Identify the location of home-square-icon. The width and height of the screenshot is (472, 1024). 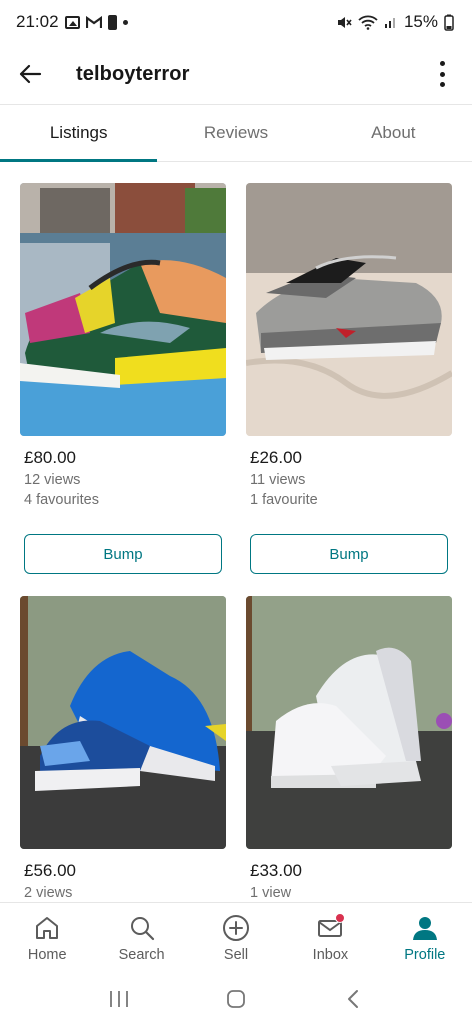
(236, 999).